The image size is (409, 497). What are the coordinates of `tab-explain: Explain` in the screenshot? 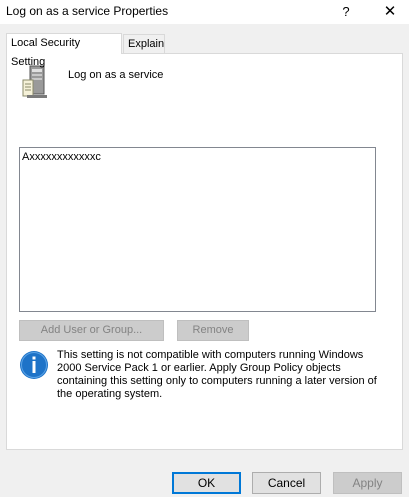 It's located at (144, 43).